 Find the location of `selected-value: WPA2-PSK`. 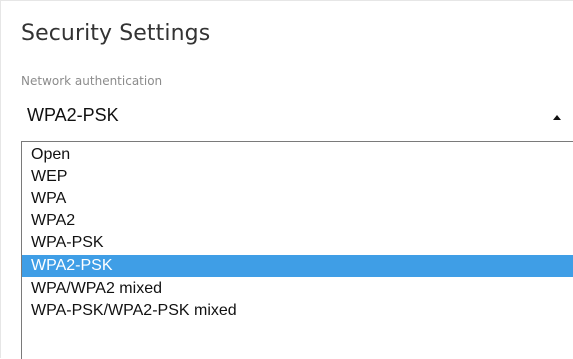

selected-value: WPA2-PSK is located at coordinates (73, 115).